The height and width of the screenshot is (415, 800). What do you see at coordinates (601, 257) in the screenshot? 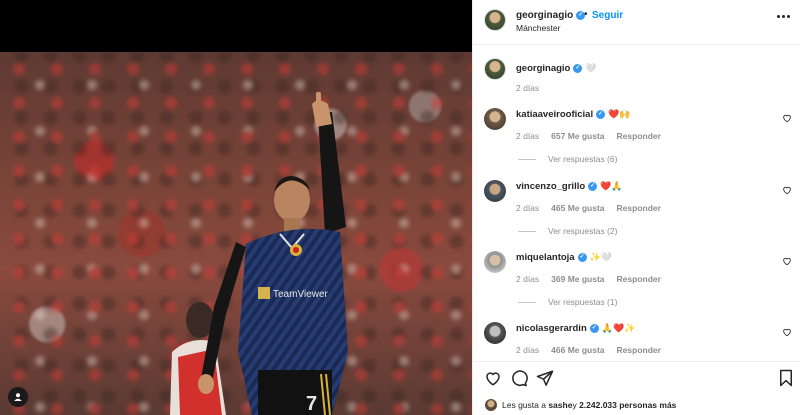
I see `comment-text: ✨🤍` at bounding box center [601, 257].